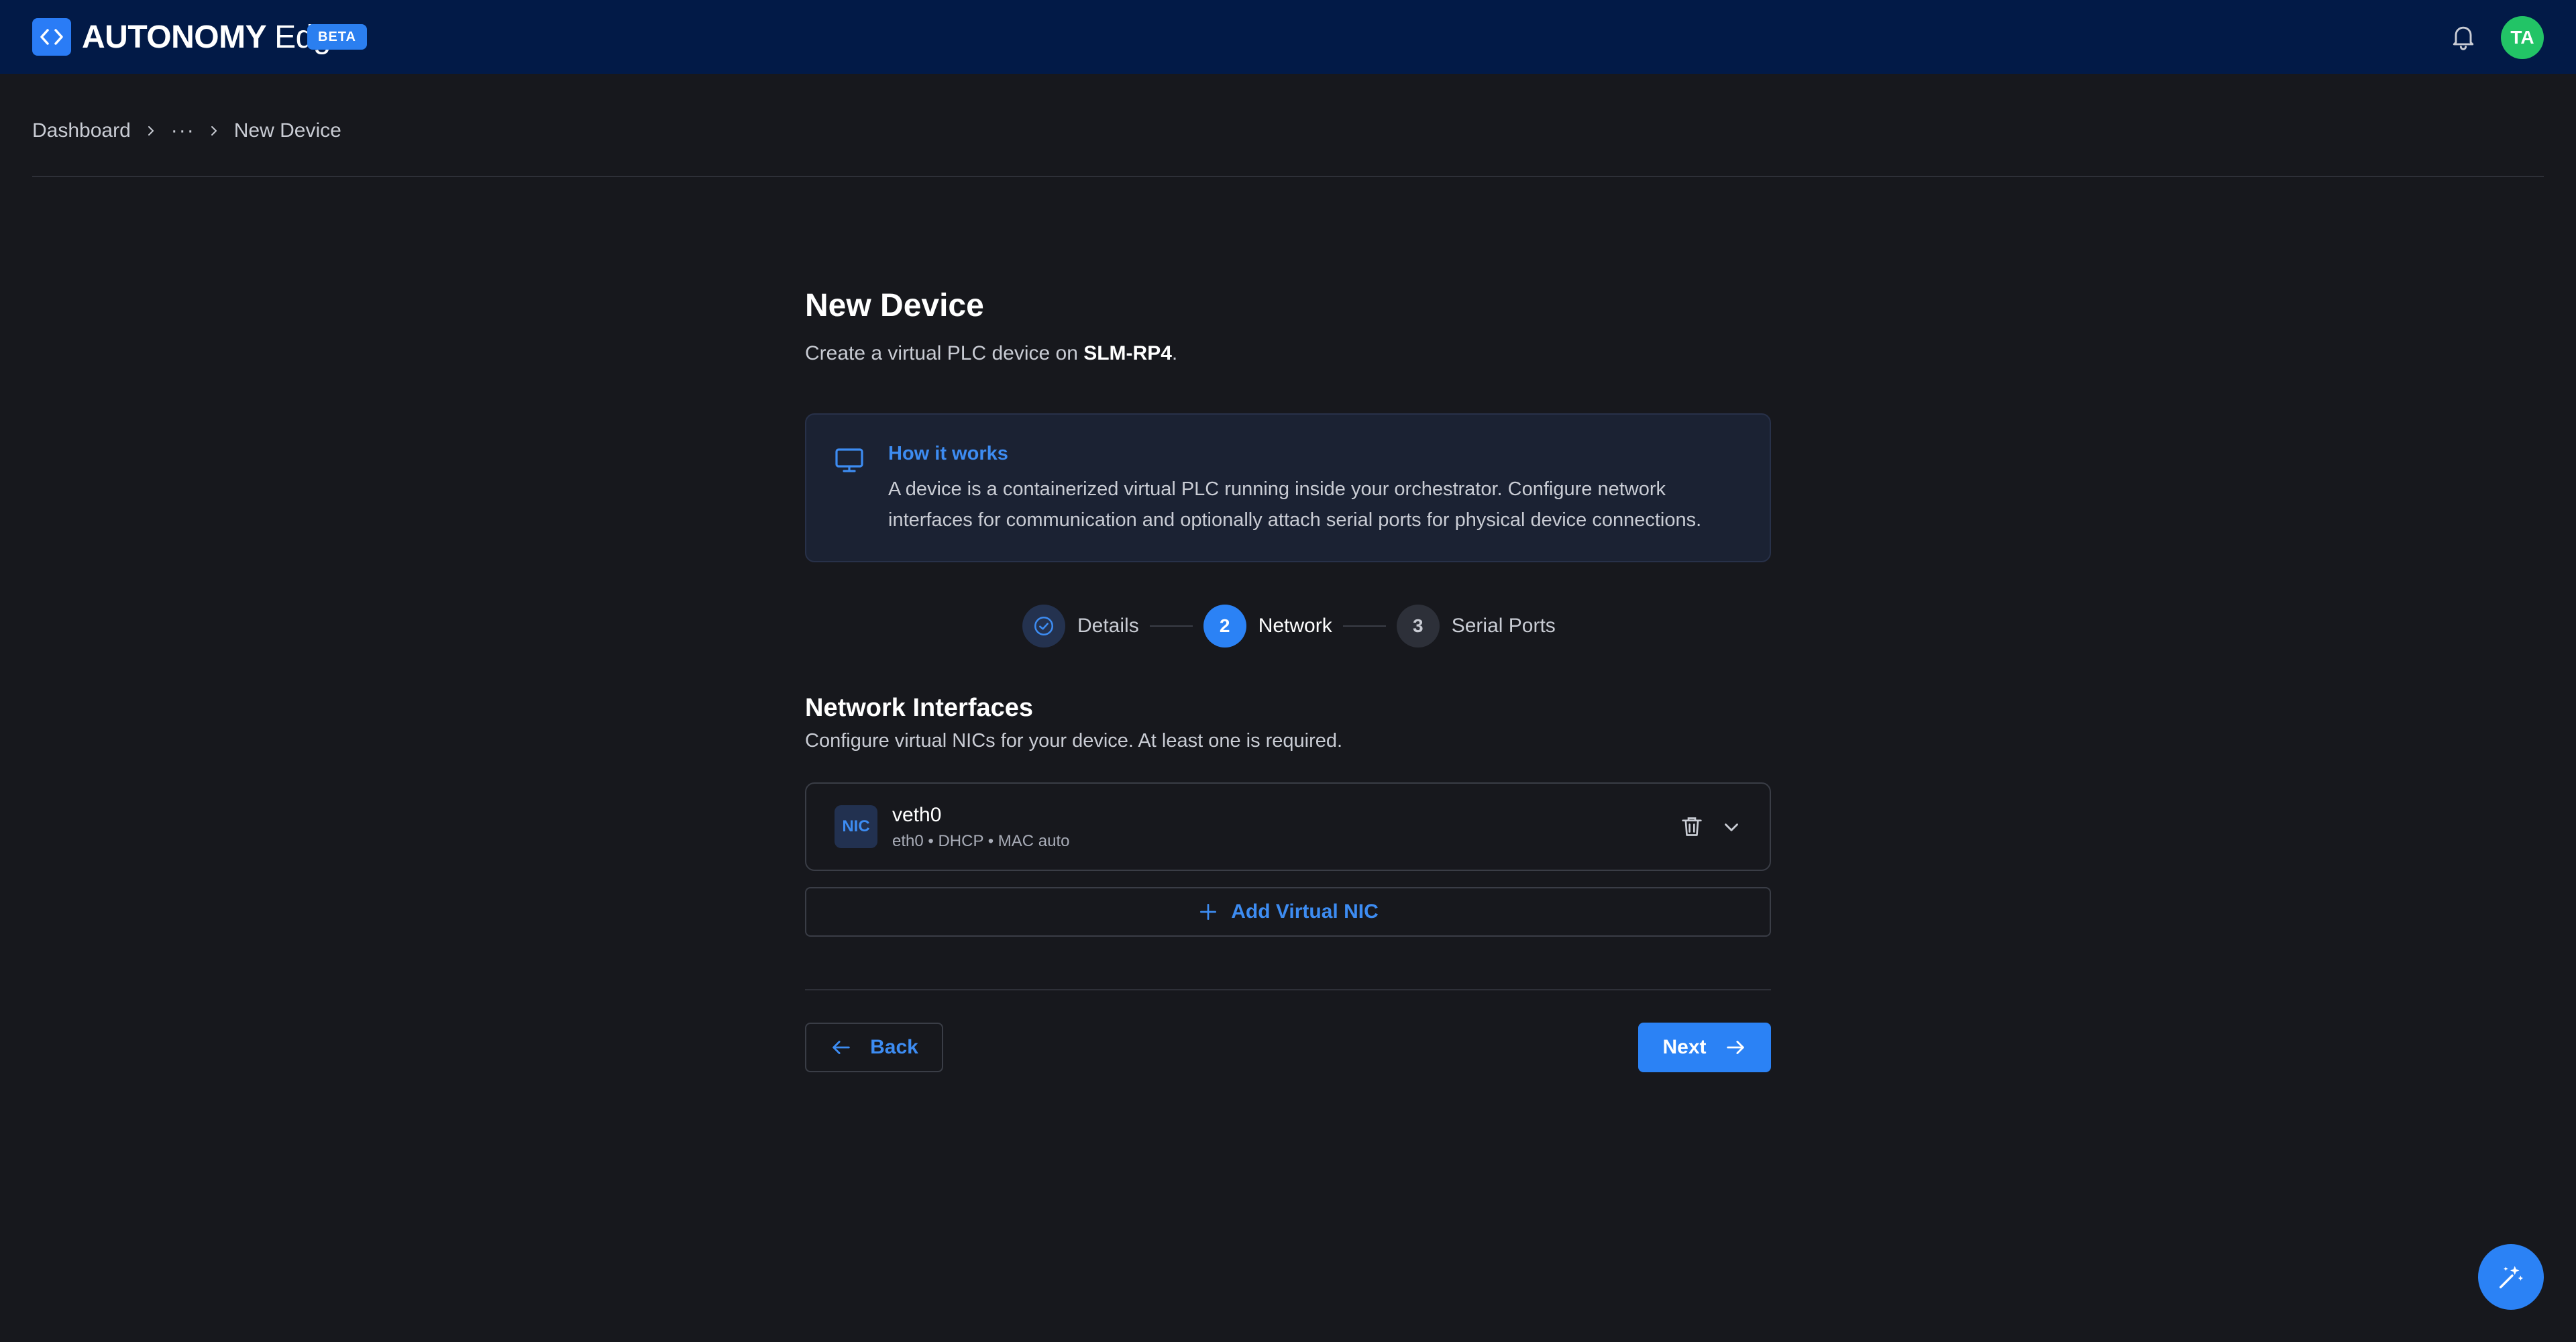  Describe the element at coordinates (1288, 827) in the screenshot. I see `nic-card: NIC veth0 eth0 • DHCP • MAC auto` at that location.